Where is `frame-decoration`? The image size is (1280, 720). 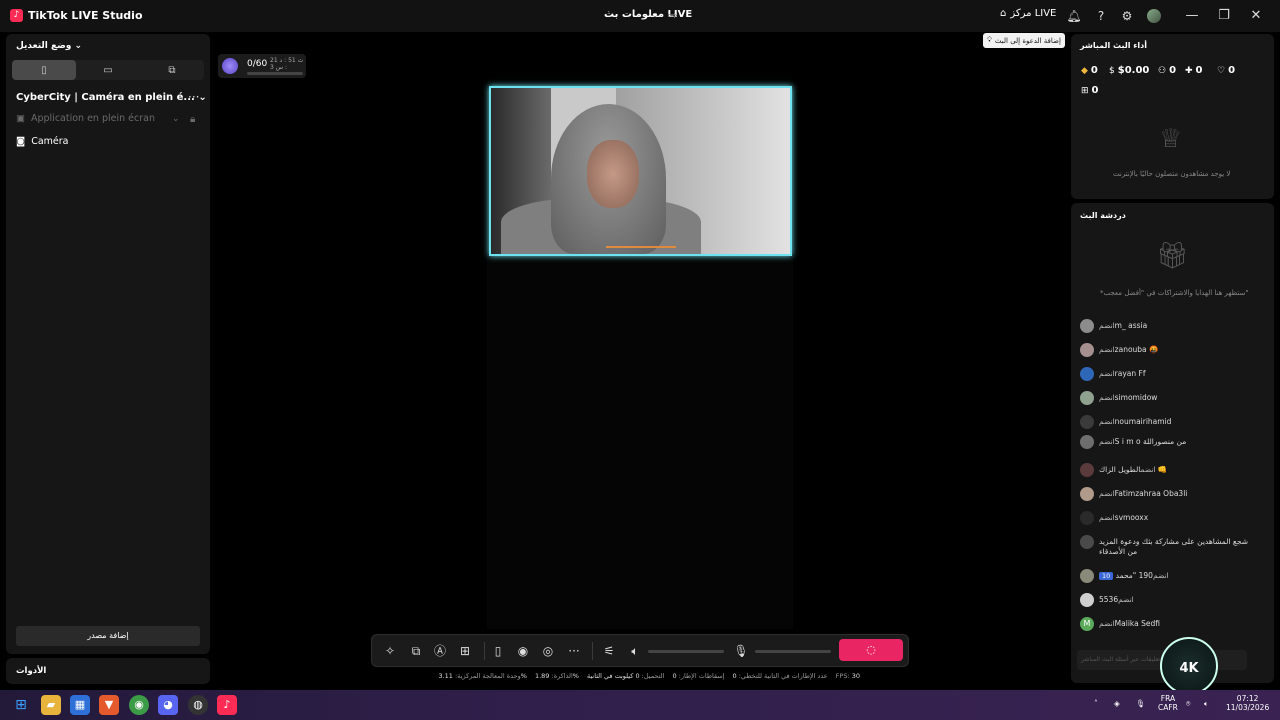
frame-decoration is located at coordinates (641, 247).